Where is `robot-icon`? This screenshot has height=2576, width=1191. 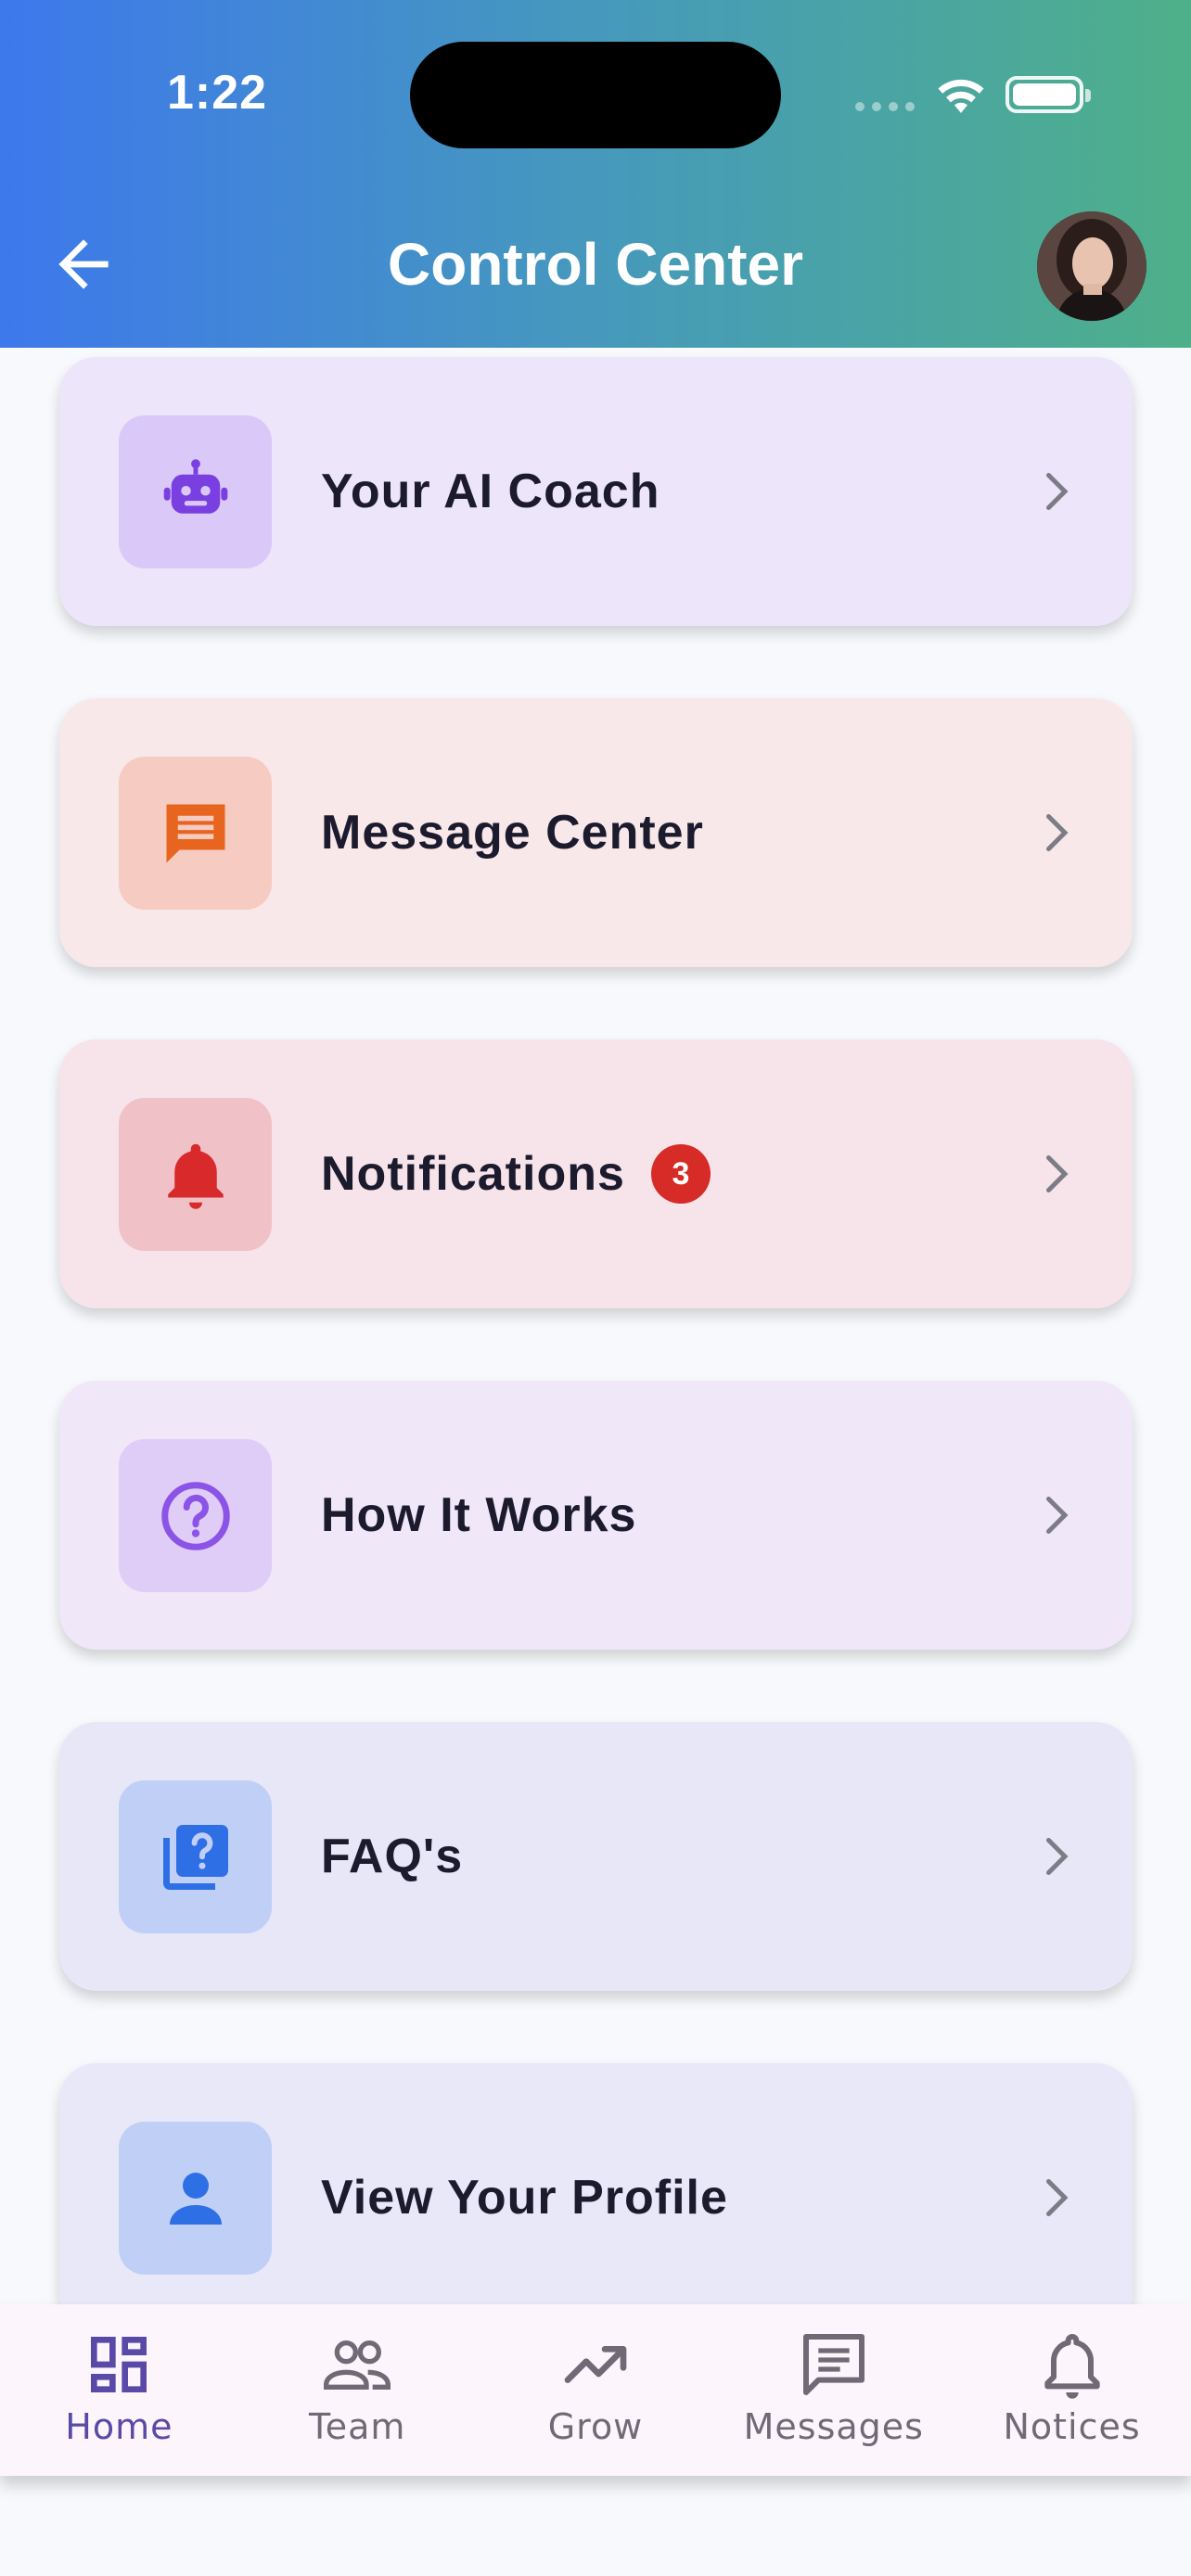 robot-icon is located at coordinates (195, 486).